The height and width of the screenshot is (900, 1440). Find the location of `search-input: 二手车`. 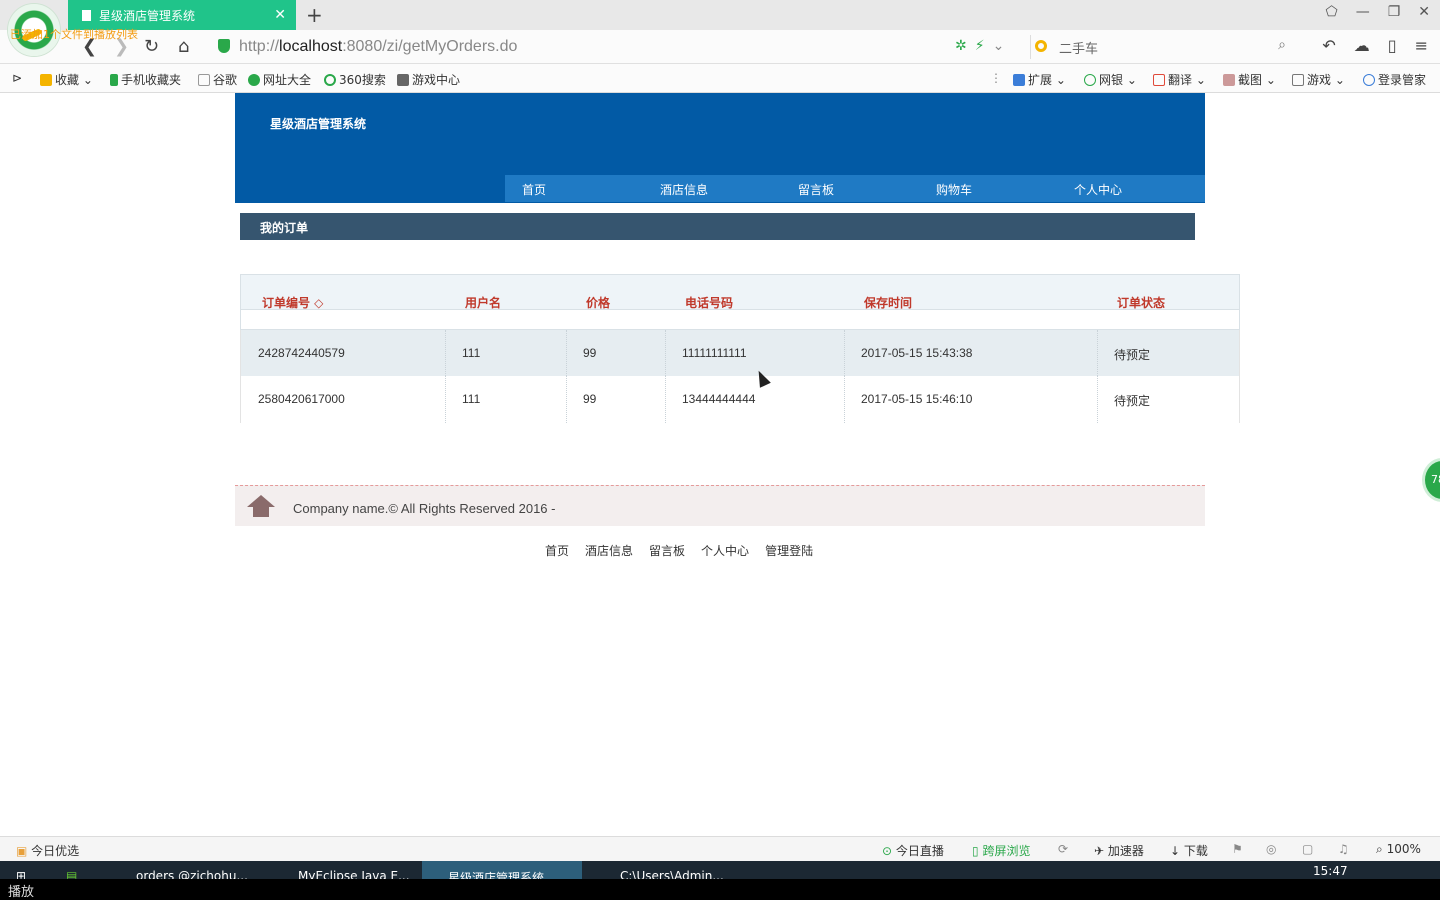

search-input: 二手车 is located at coordinates (1078, 47).